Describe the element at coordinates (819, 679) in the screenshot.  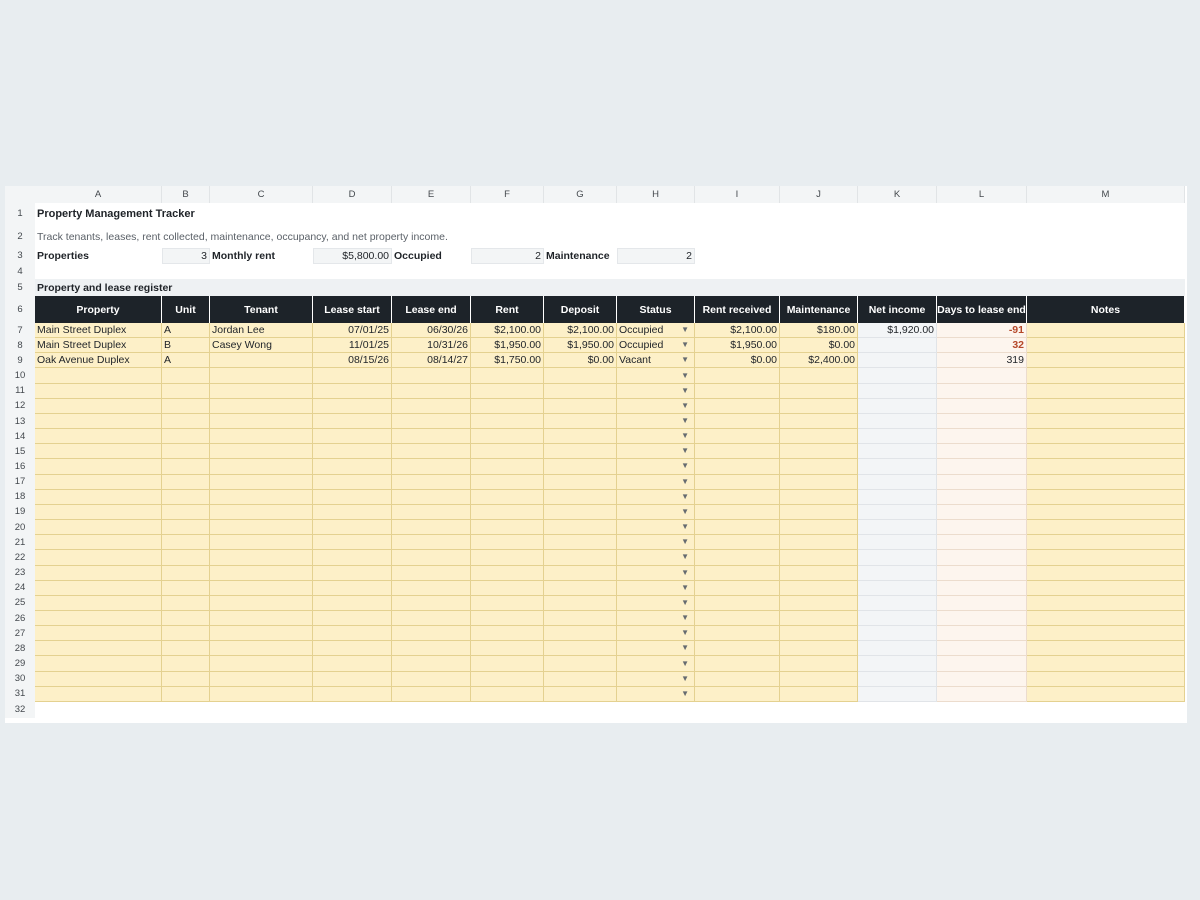
I see `table-cell-r23-c9` at that location.